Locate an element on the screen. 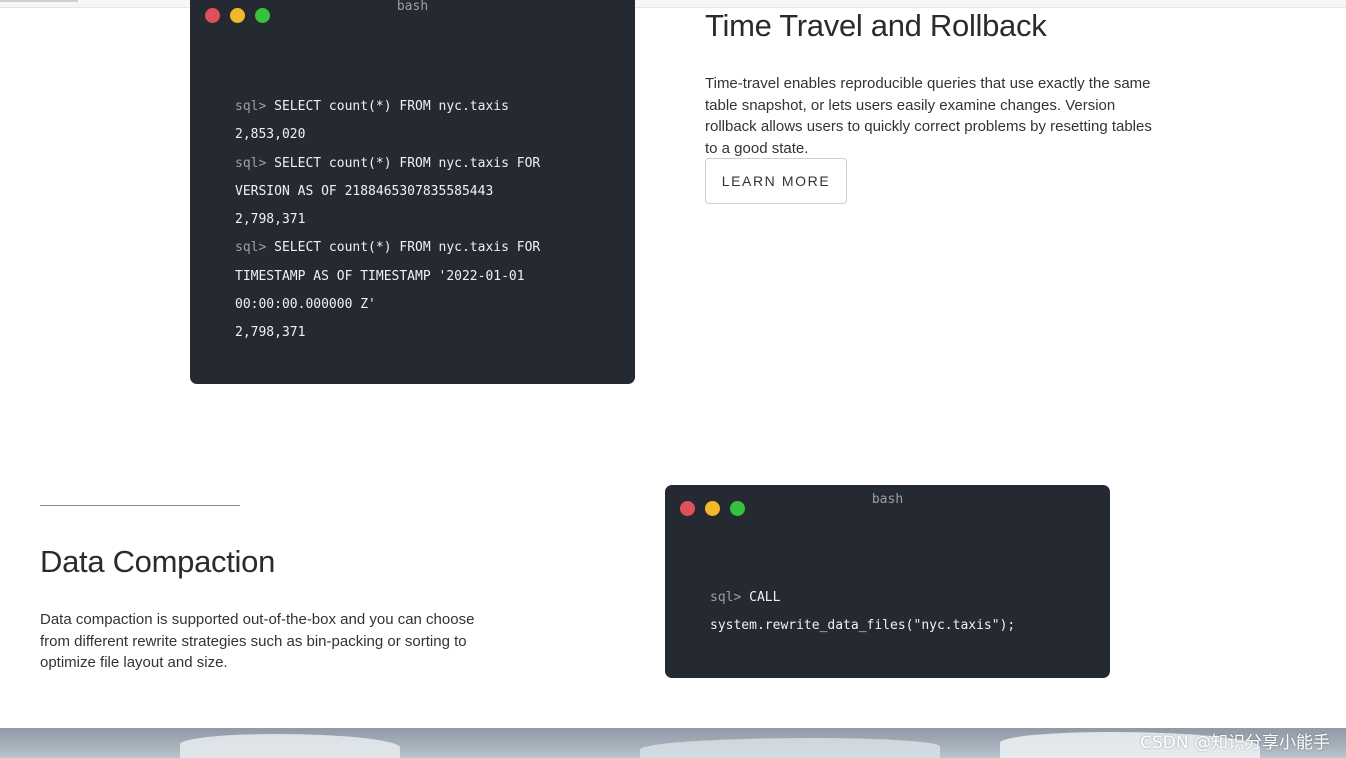 This screenshot has width=1346, height=758. code-text: system.rewrite_data_files("nyc.taxis"); is located at coordinates (863, 626).